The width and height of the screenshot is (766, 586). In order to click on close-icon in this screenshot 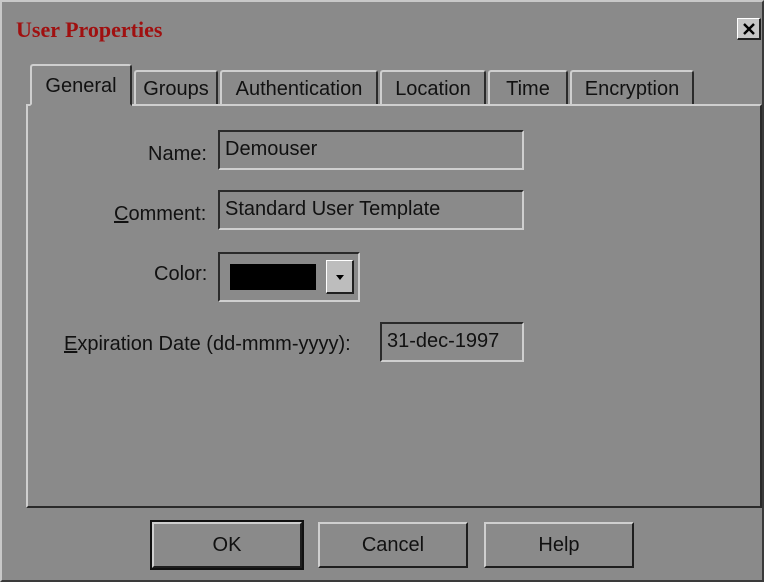, I will do `click(749, 29)`.